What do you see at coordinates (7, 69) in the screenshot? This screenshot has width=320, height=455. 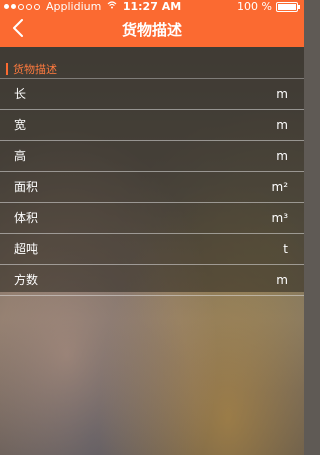 I see `section-accent-bar` at bounding box center [7, 69].